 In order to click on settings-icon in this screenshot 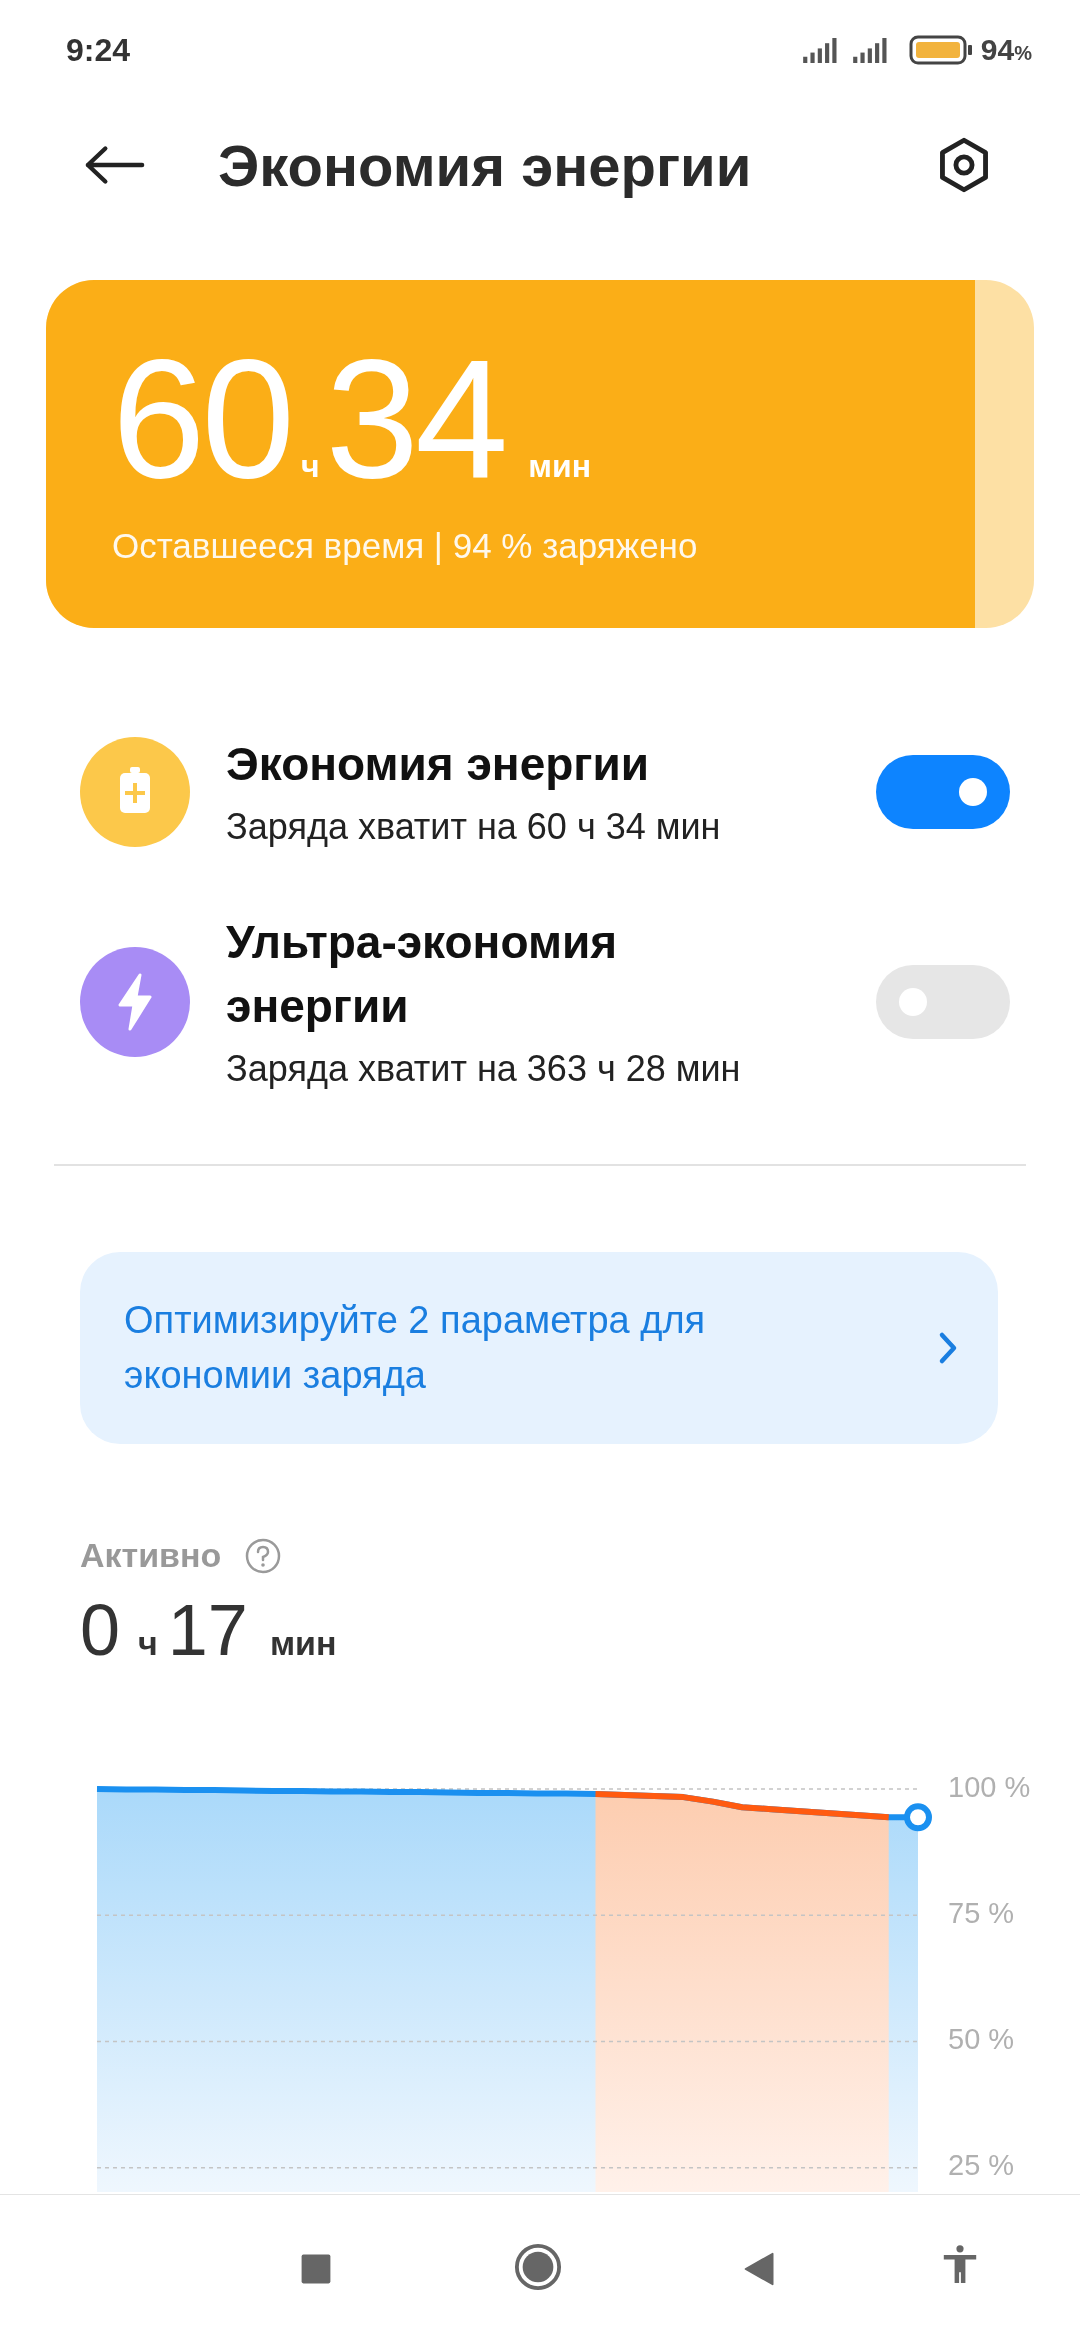, I will do `click(964, 165)`.